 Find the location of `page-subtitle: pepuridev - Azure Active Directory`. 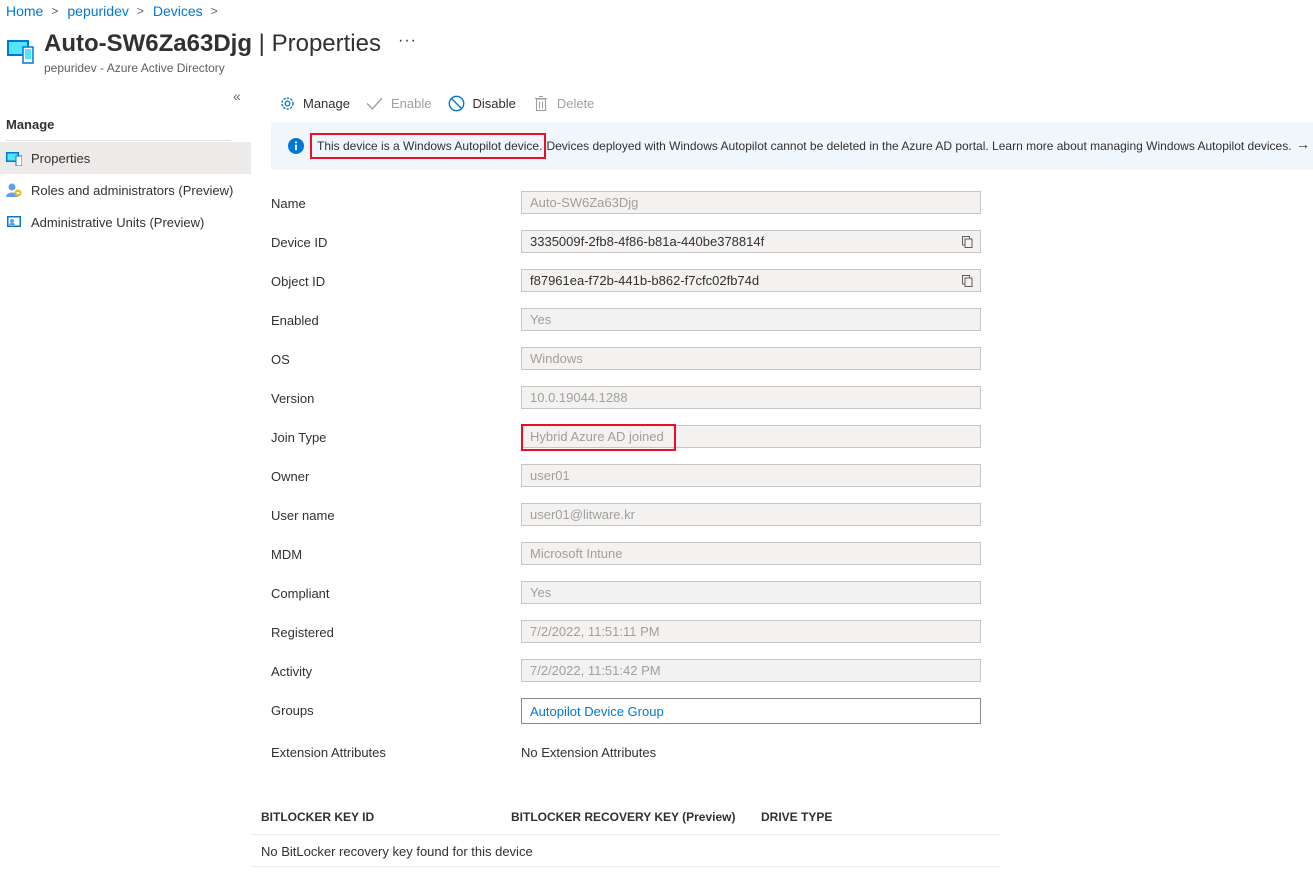

page-subtitle: pepuridev - Azure Active Directory is located at coordinates (134, 68).